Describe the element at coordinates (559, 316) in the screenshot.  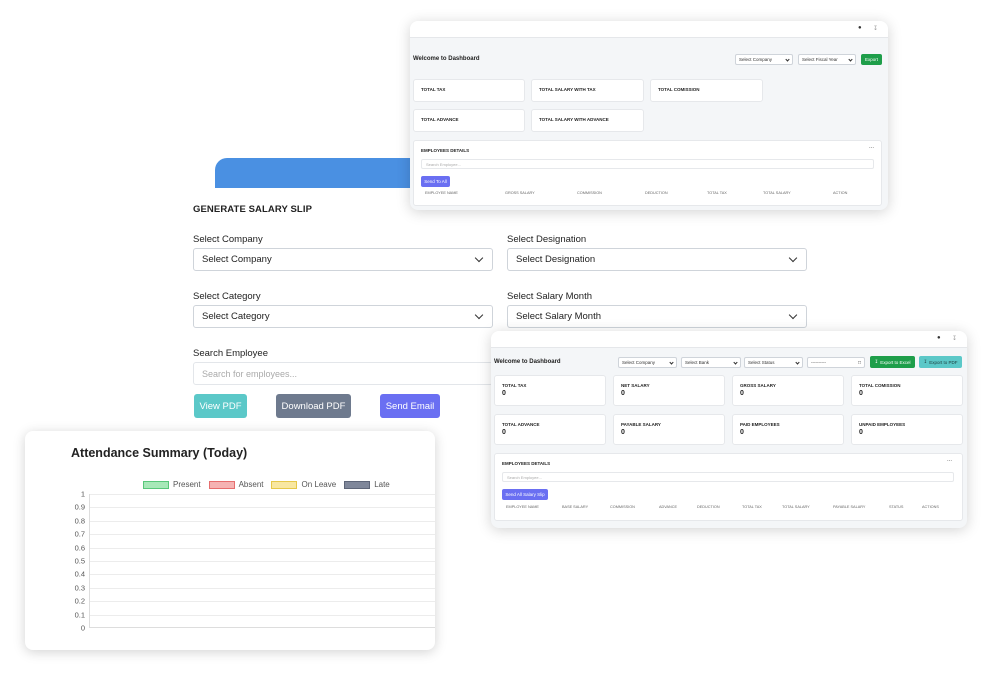
I see `salary-month-select-value: Select Salary Month` at that location.